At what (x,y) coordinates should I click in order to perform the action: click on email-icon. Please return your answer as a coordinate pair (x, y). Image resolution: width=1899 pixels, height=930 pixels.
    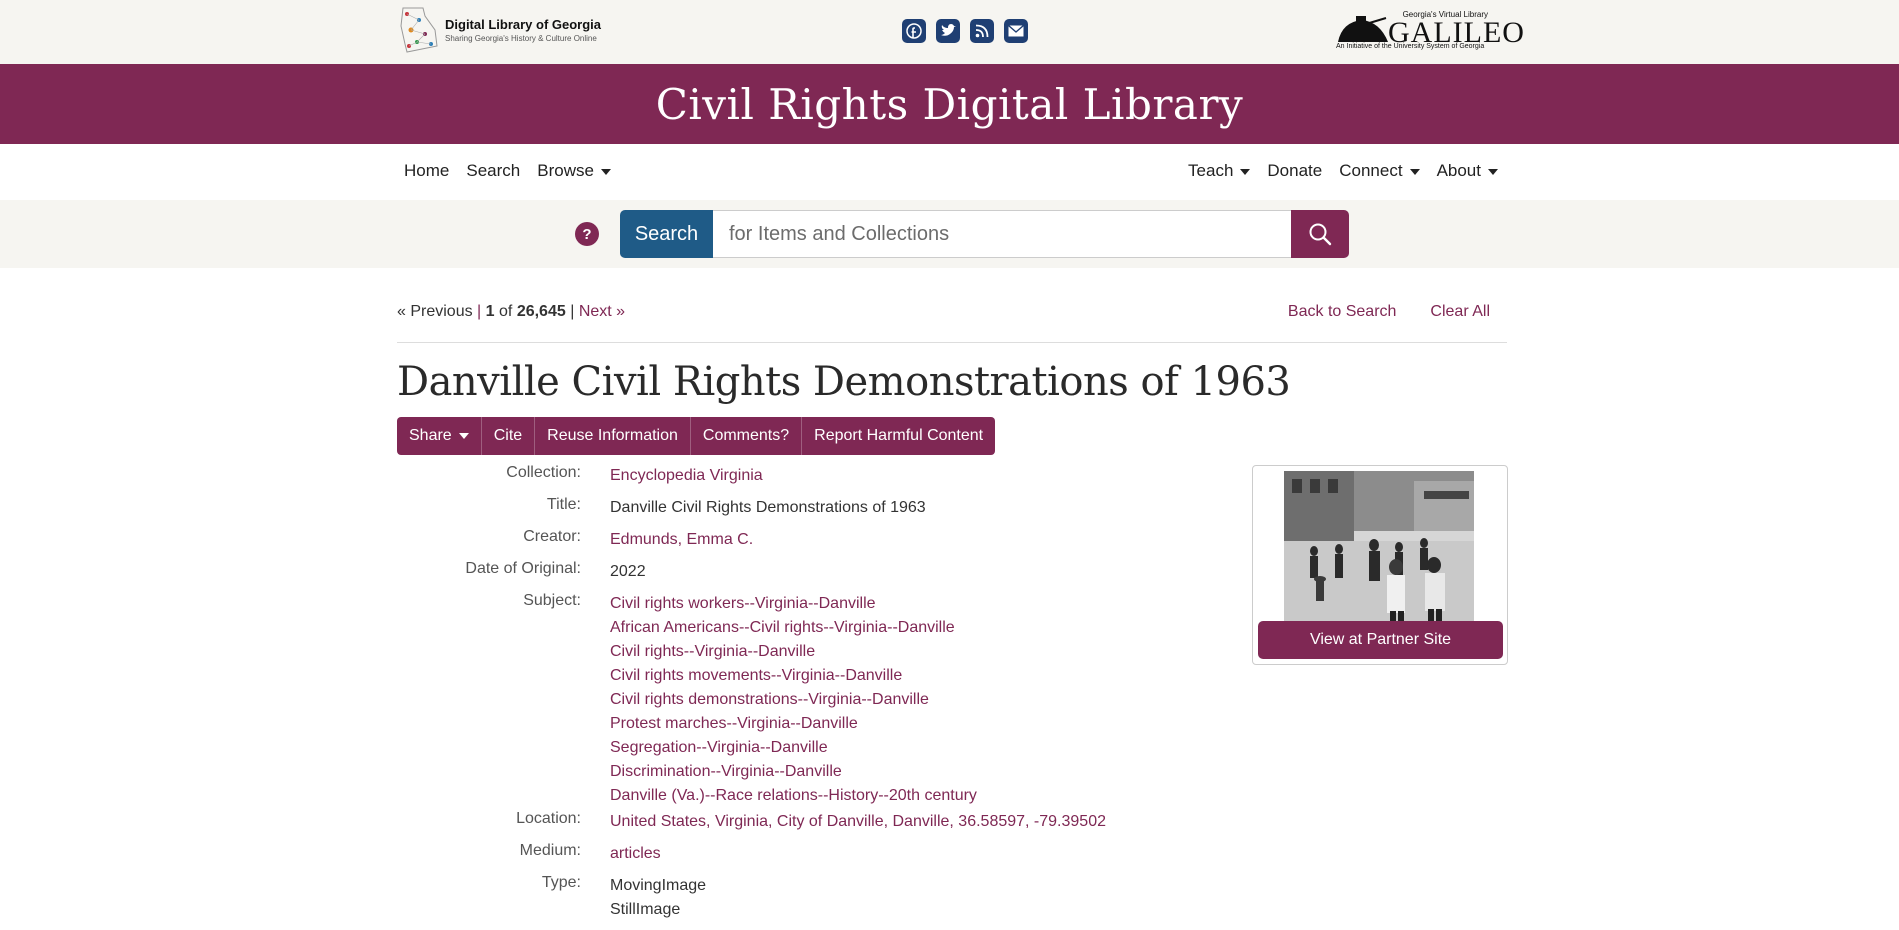
    Looking at the image, I should click on (1016, 31).